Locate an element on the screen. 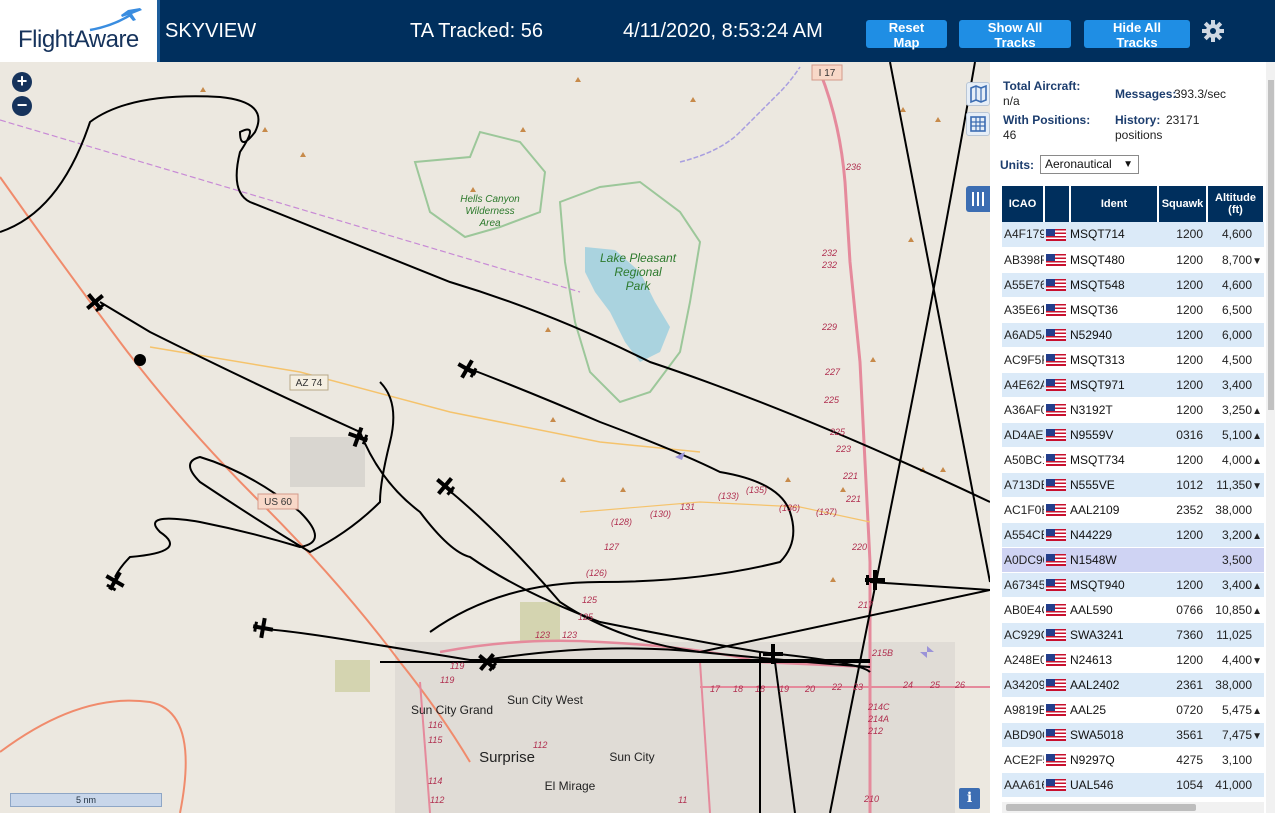 This screenshot has width=1275, height=813. table-row: A713DEN555VE101211,350▼ is located at coordinates (1133, 485).